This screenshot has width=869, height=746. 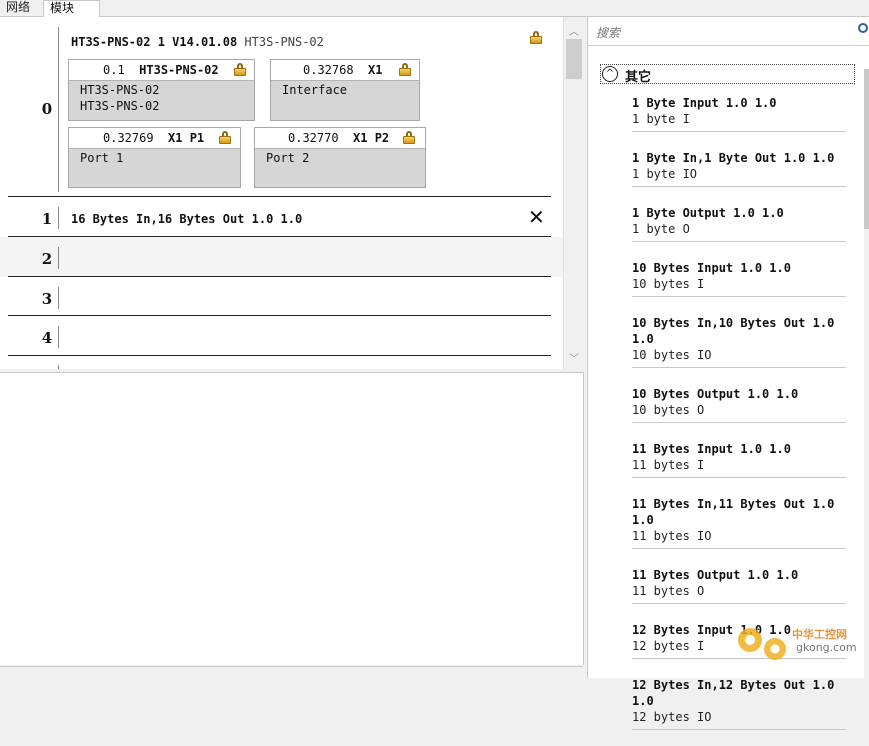 I want to click on catalog-group: ^ 其它, so click(x=727, y=74).